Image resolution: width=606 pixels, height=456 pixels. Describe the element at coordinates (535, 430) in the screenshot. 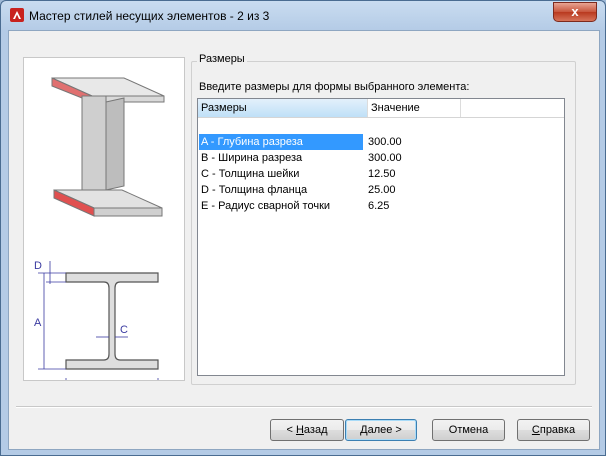

I see `help-button-hotkey: С` at that location.